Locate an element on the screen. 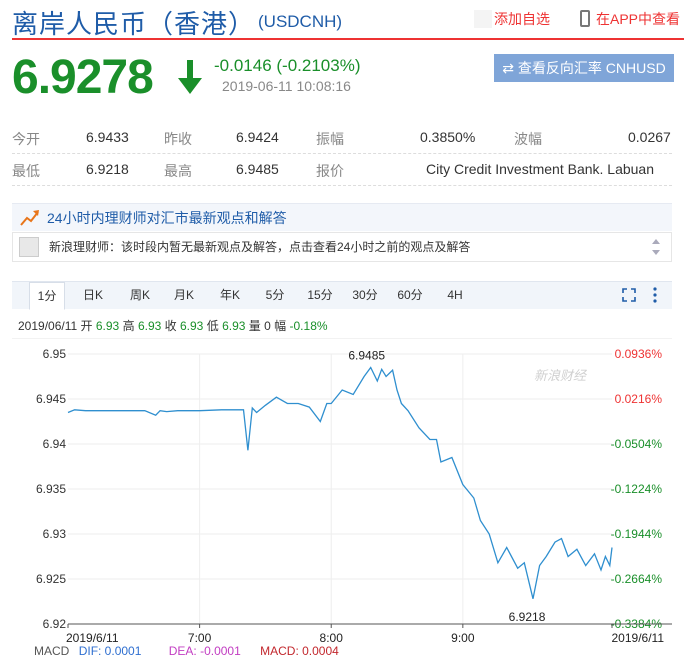 Image resolution: width=694 pixels, height=656 pixels. tab-60min: 60分 is located at coordinates (410, 296).